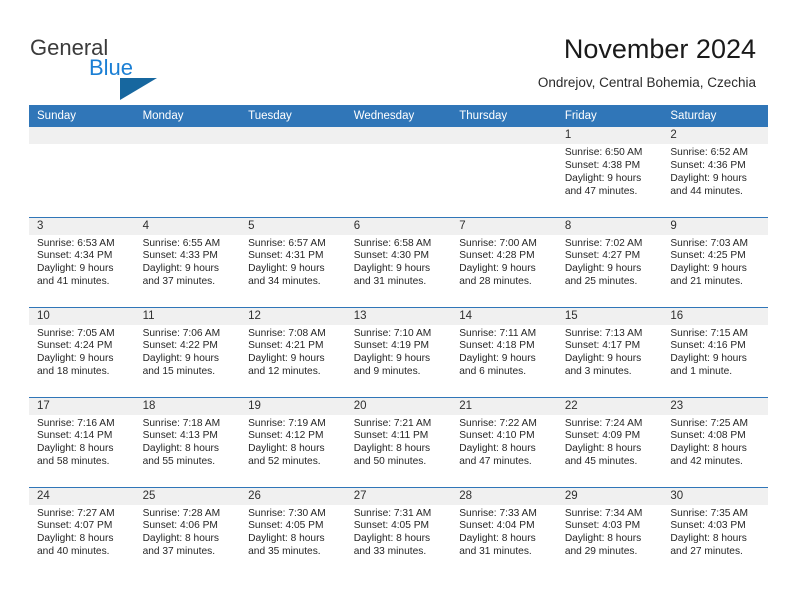 This screenshot has width=792, height=612. Describe the element at coordinates (392, 513) in the screenshot. I see `sunrise-text: Sunrise: 7:31 AM` at that location.